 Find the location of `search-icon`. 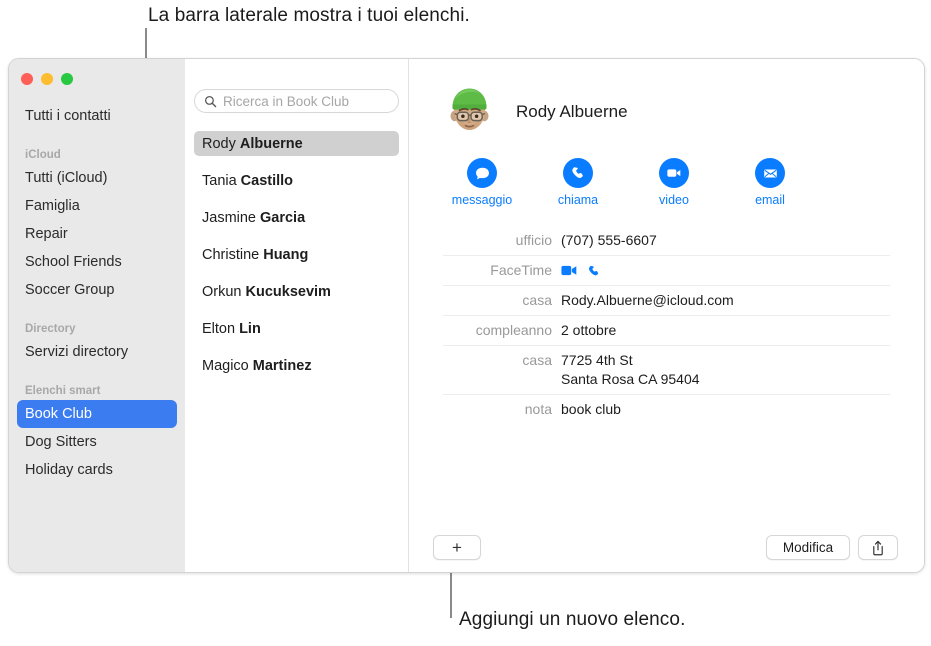

search-icon is located at coordinates (210, 101).